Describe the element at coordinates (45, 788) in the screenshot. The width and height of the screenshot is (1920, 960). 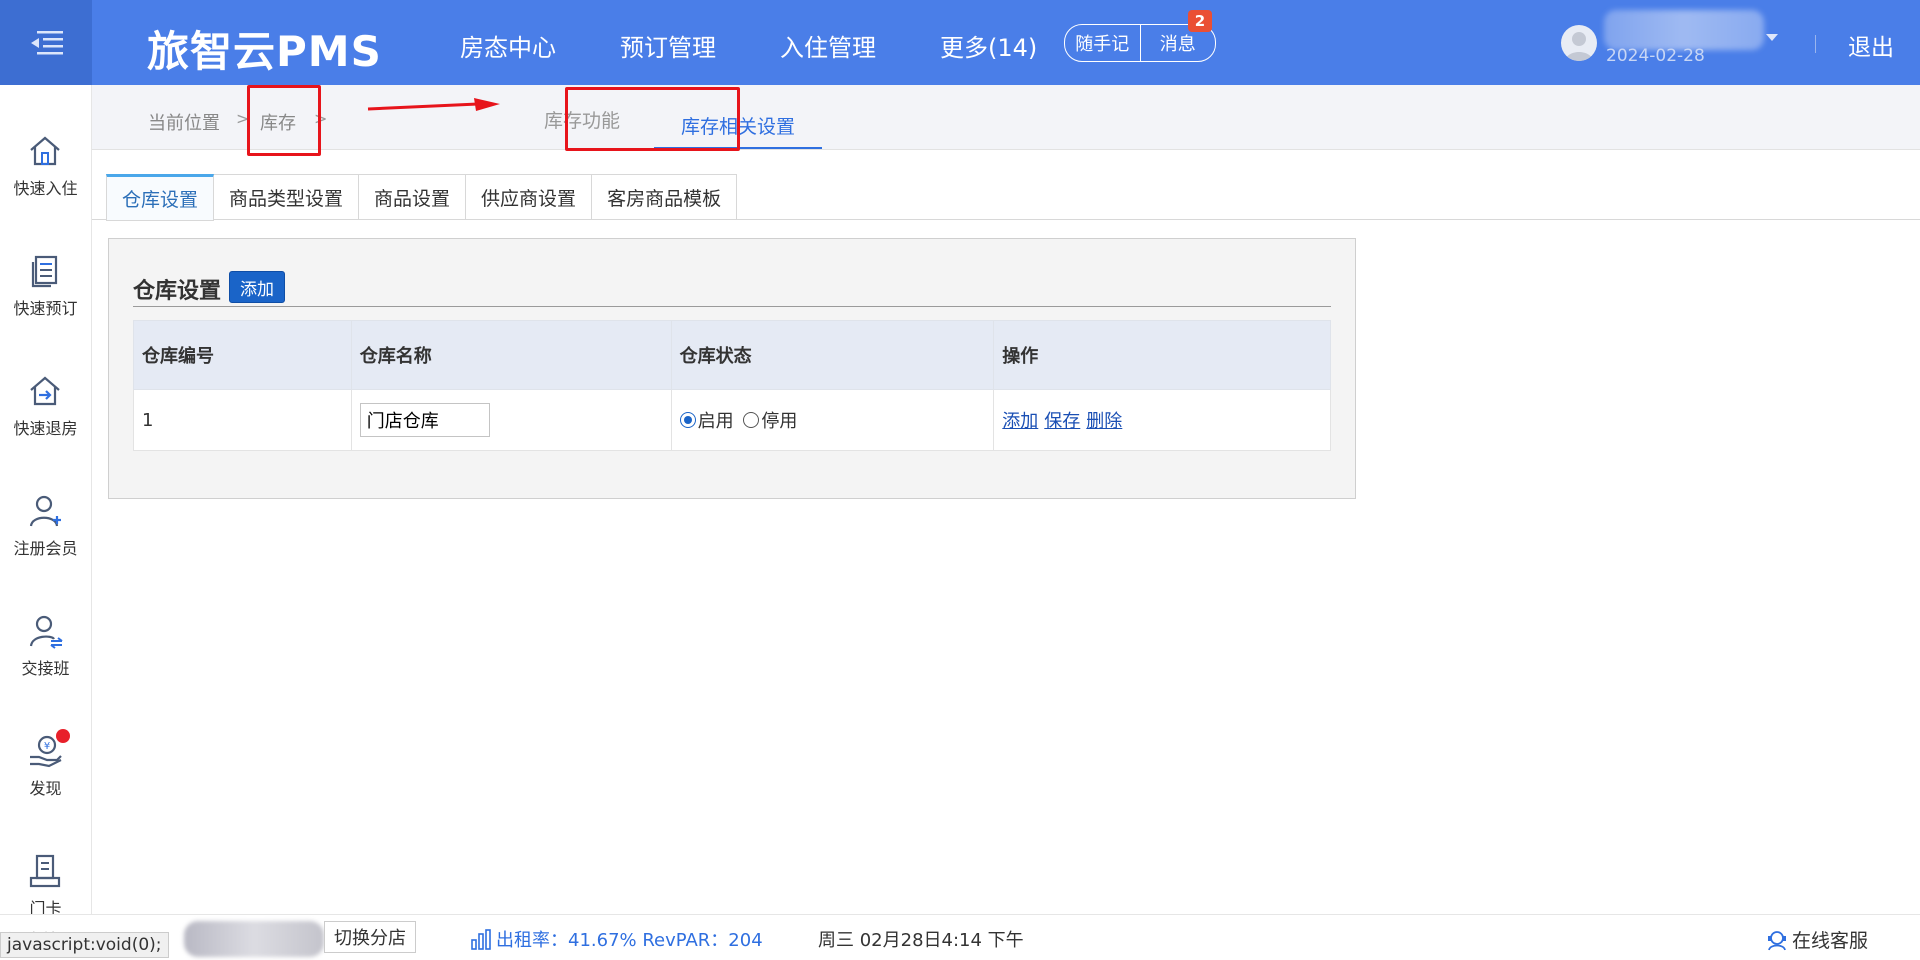
I see `sidebar-item-label: 发现` at that location.